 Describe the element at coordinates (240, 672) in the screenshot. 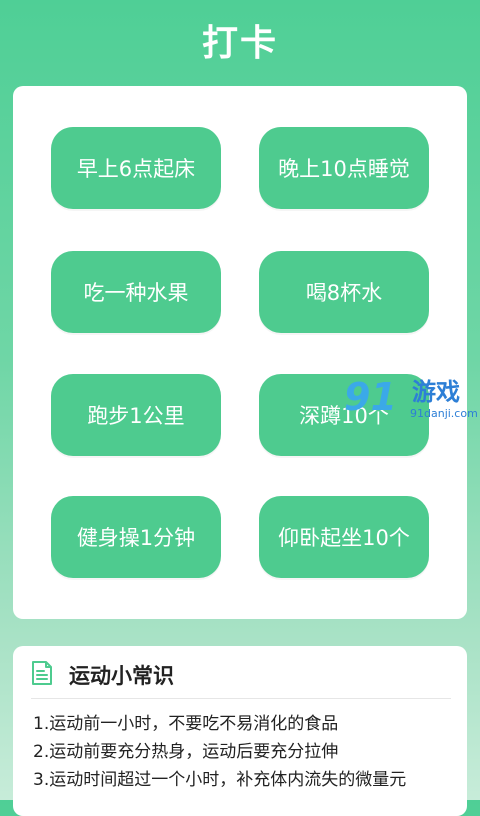

I see `tips-header: 运动小常识` at that location.